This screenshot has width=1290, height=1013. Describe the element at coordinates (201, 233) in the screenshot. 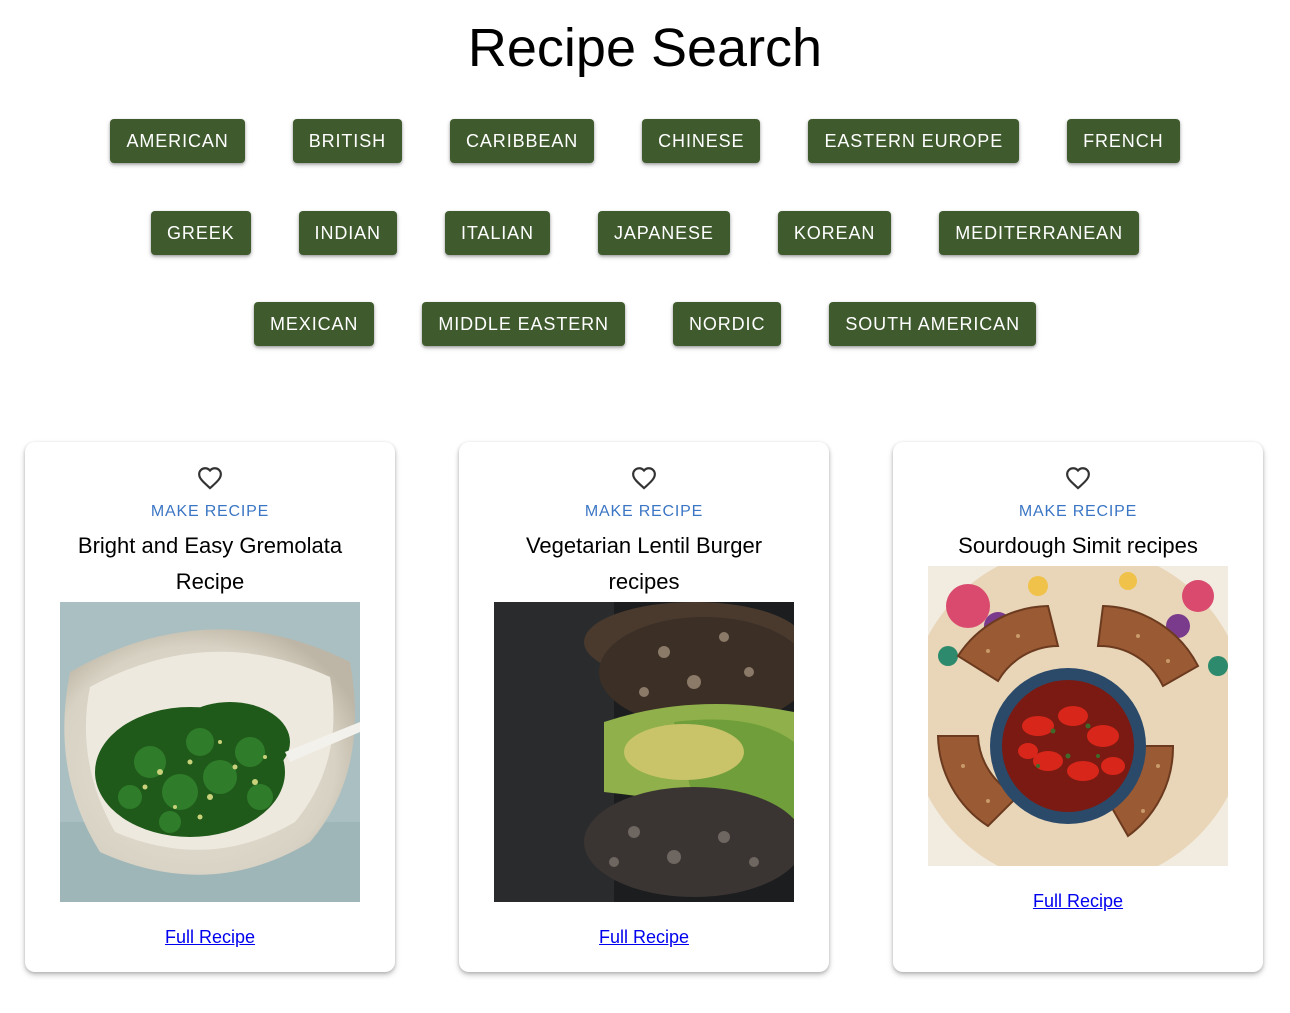

I see `cuisine-button-greek: GREEK` at that location.